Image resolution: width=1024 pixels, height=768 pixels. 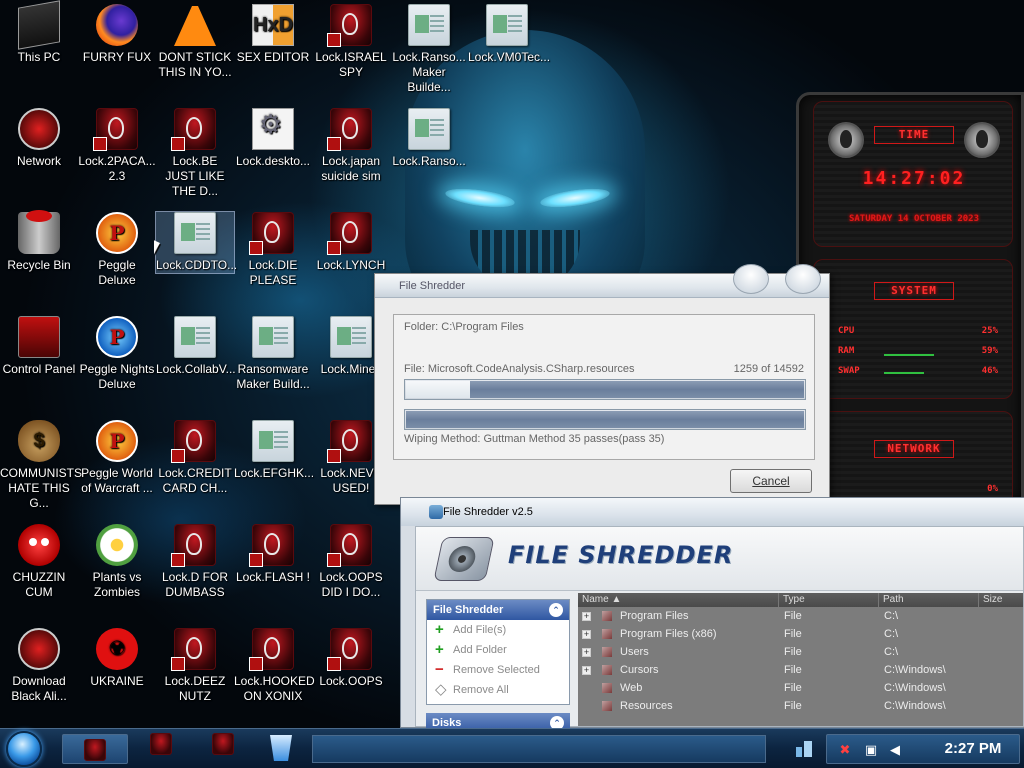 I want to click on application-window-icon, so click(x=429, y=25).